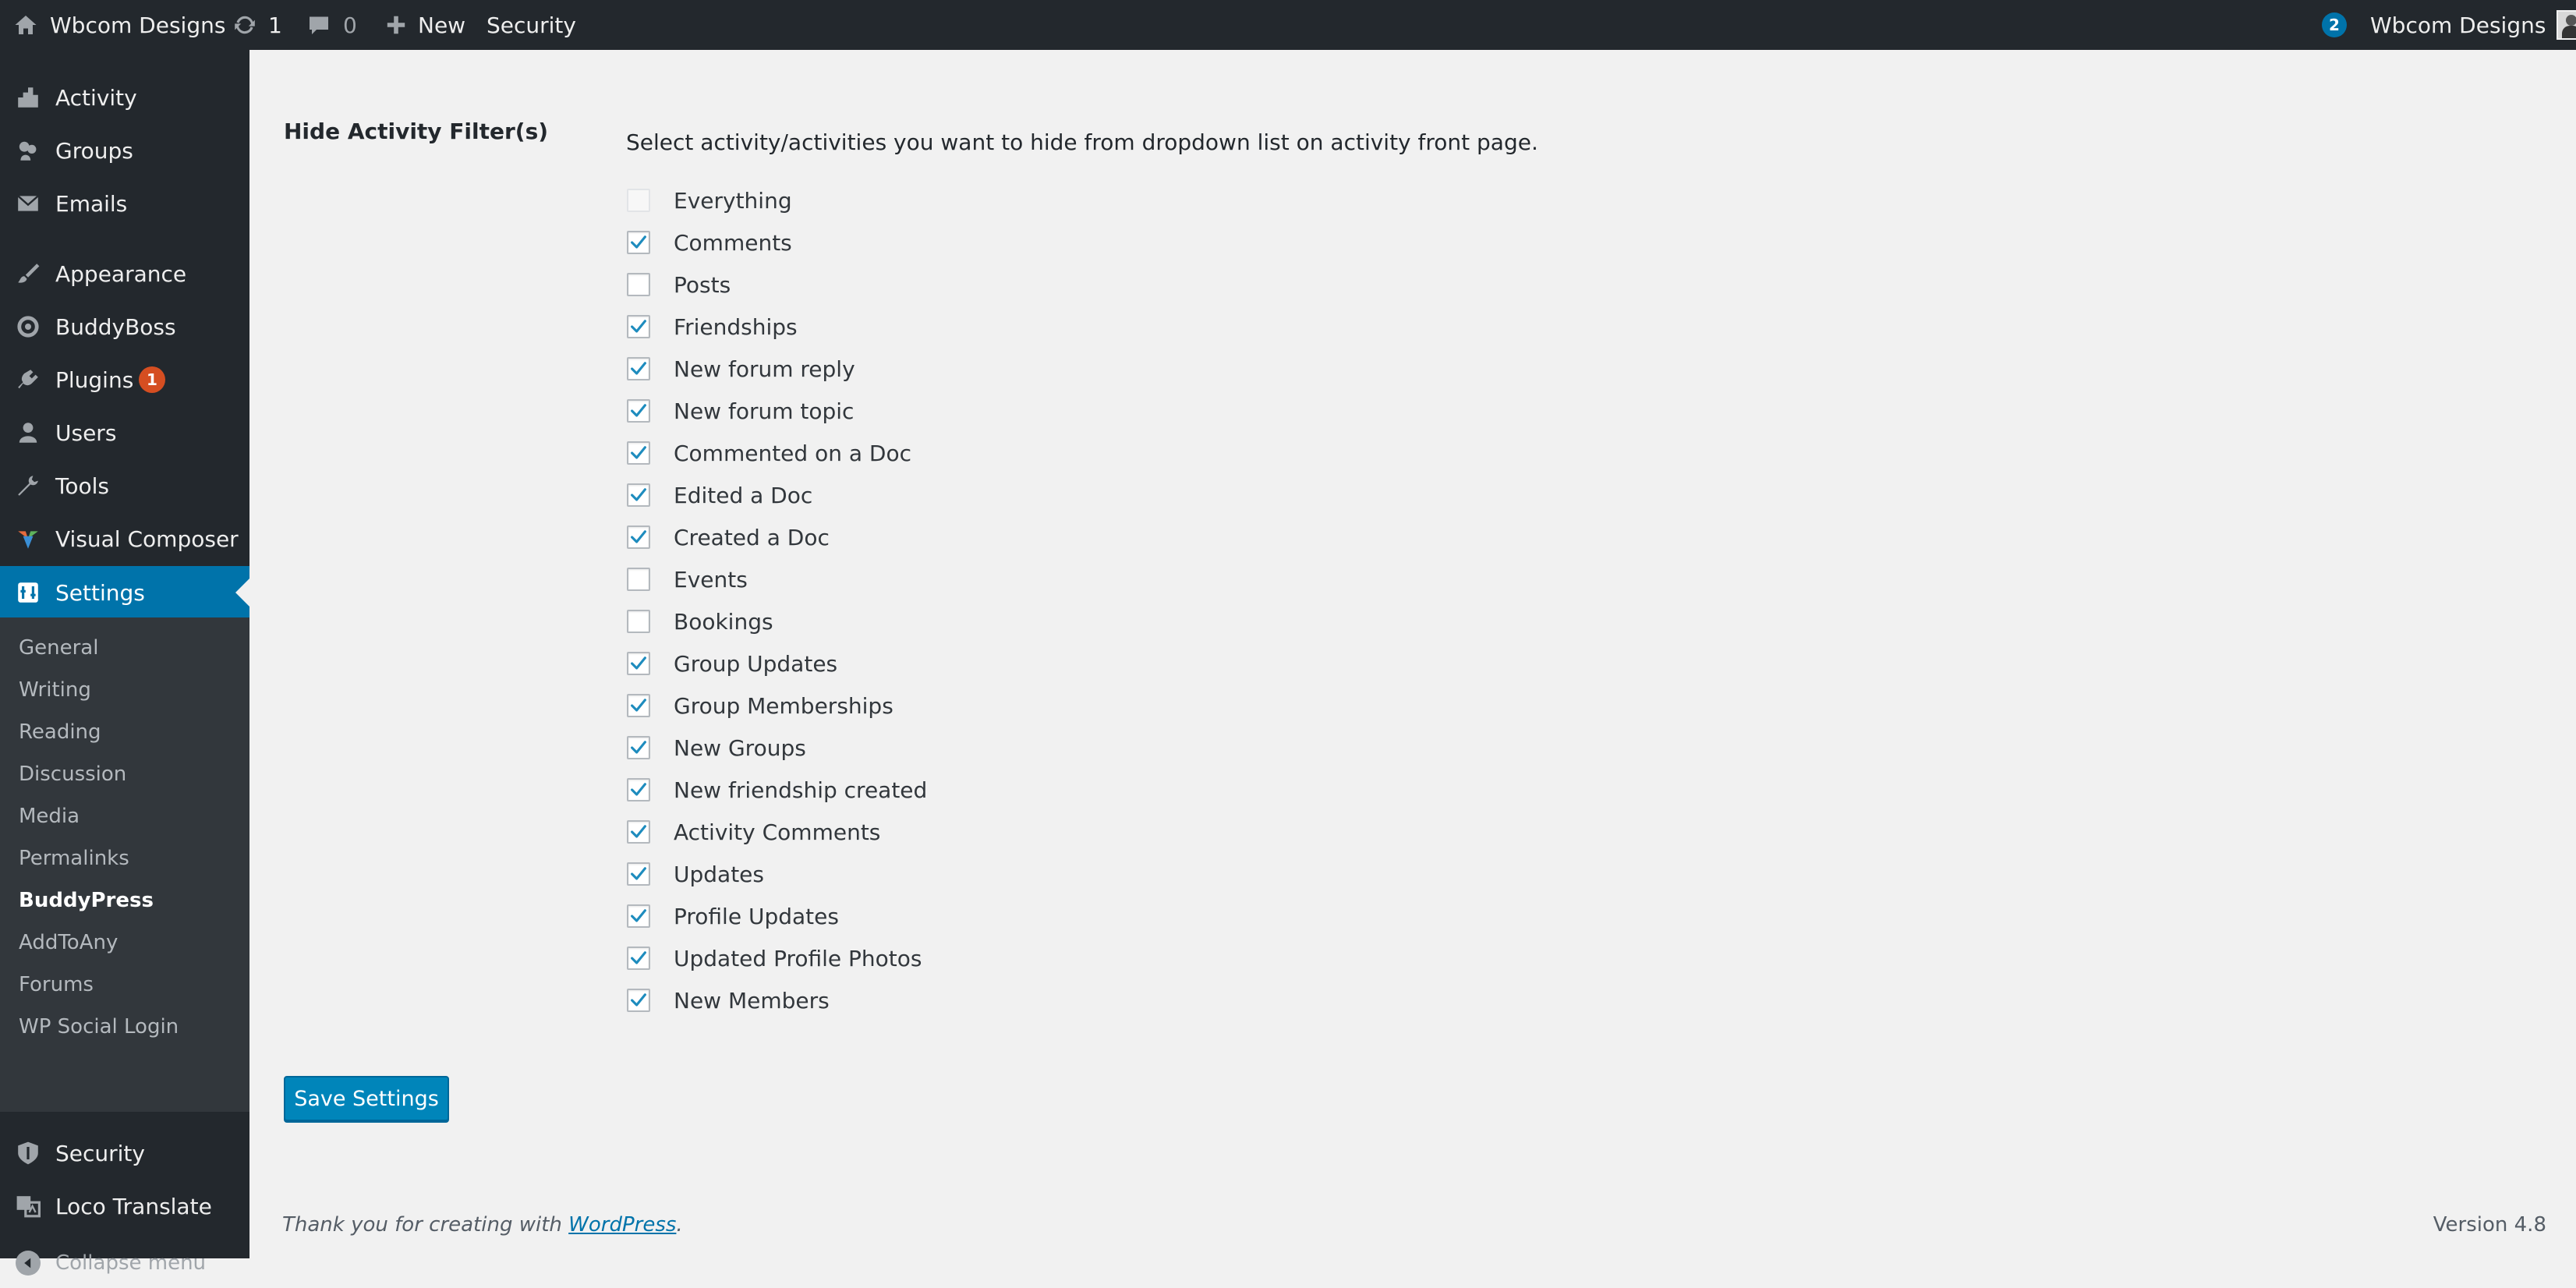  What do you see at coordinates (764, 369) in the screenshot?
I see `filter-label: New forum reply` at bounding box center [764, 369].